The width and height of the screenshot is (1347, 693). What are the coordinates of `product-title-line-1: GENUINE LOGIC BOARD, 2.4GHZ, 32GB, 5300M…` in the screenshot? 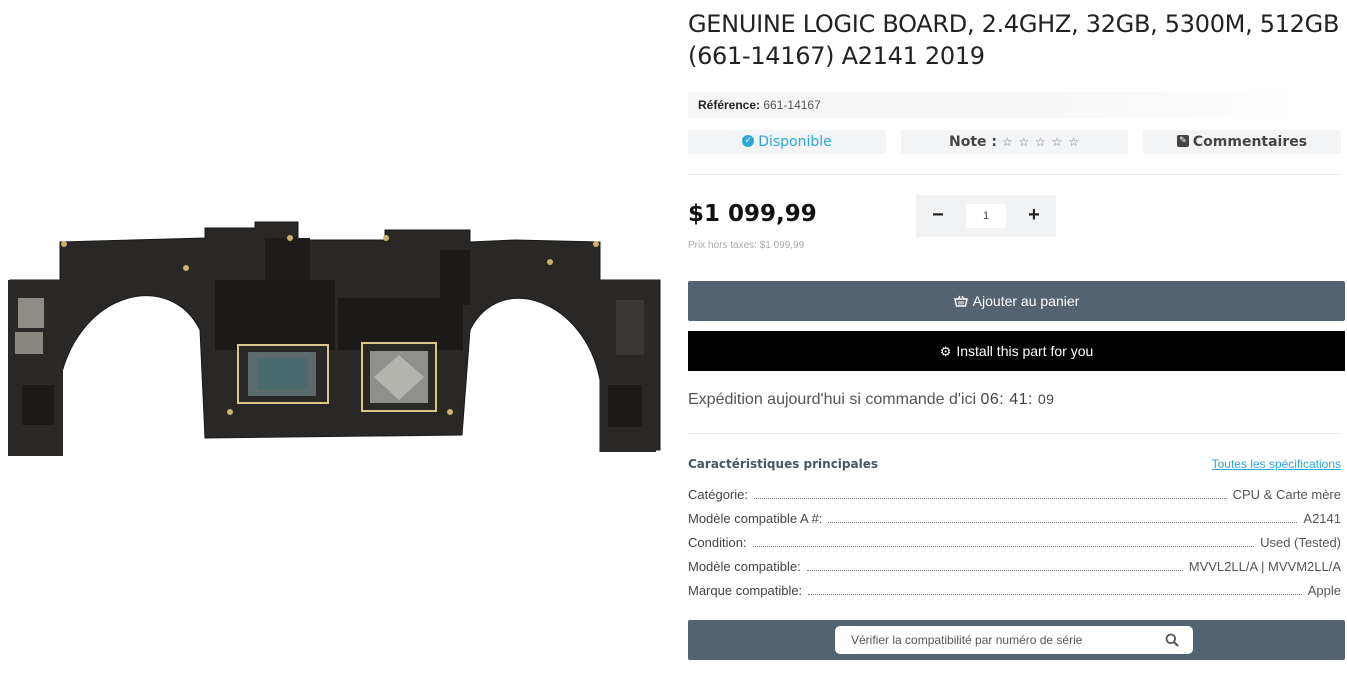 It's located at (1014, 24).